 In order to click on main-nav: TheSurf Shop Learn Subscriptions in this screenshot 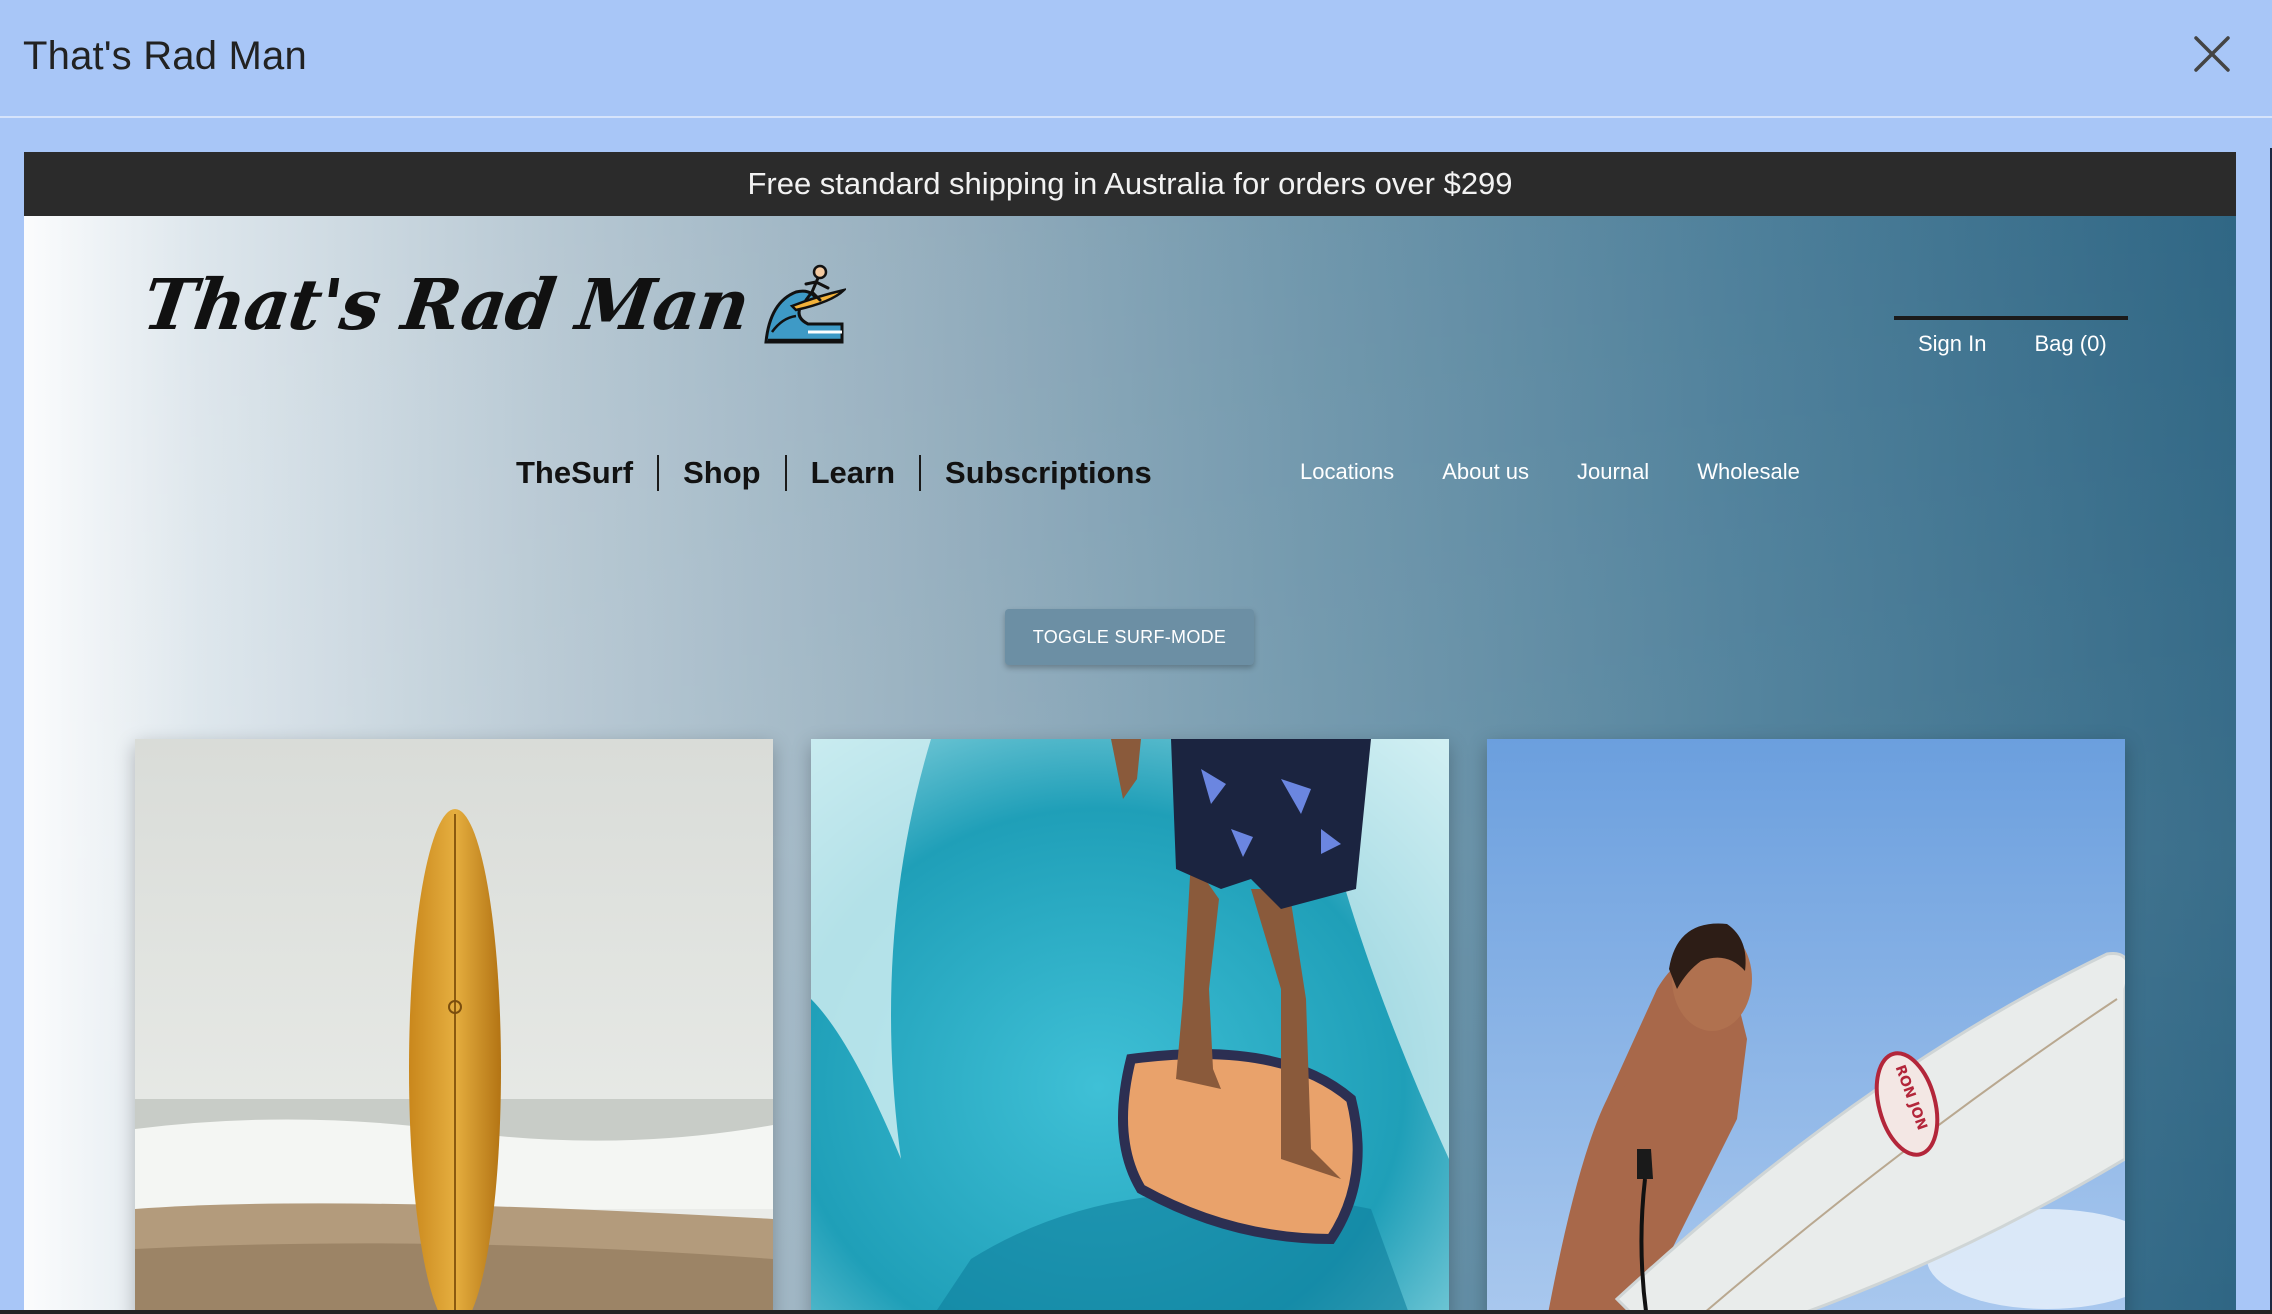, I will do `click(834, 473)`.